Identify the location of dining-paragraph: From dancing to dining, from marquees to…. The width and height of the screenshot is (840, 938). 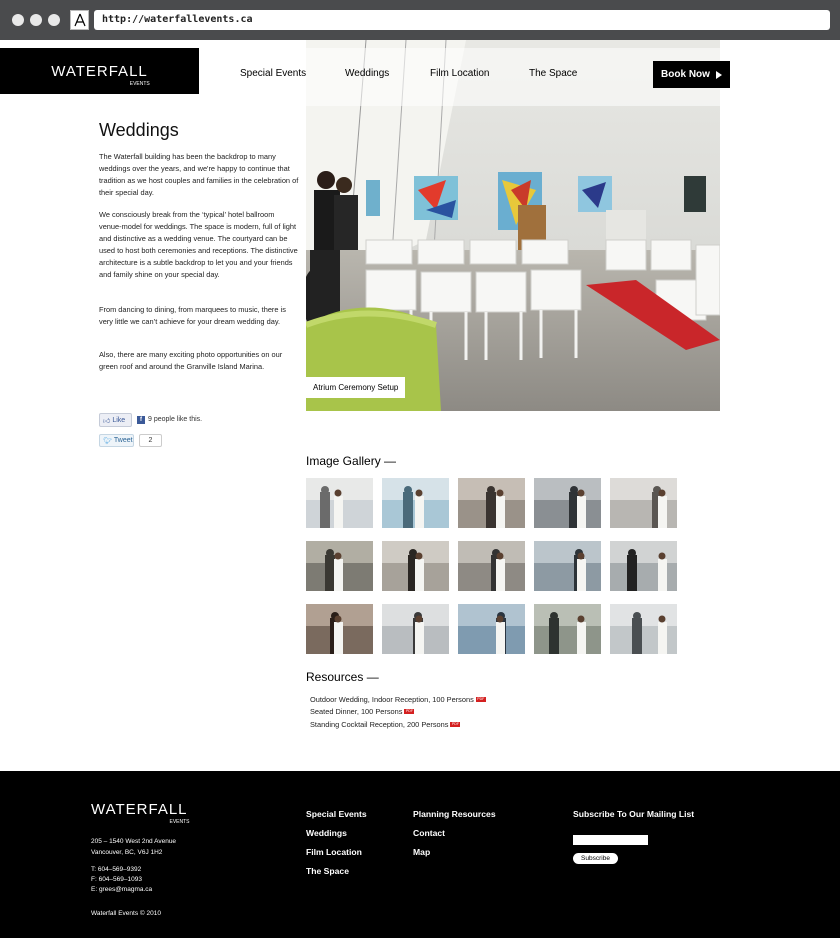
(192, 315).